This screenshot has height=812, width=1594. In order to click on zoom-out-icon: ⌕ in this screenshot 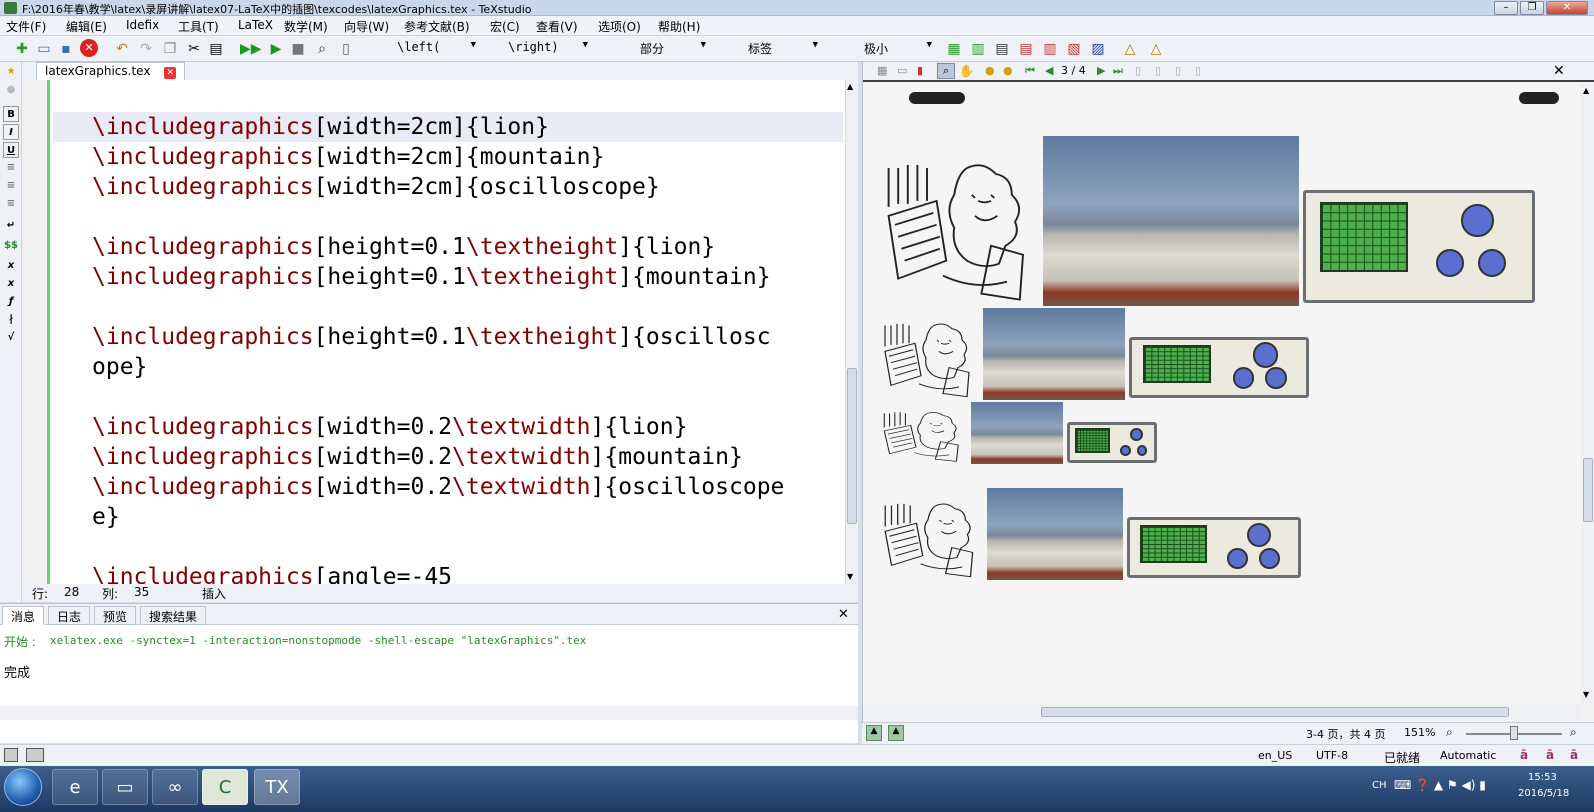, I will do `click(1449, 732)`.